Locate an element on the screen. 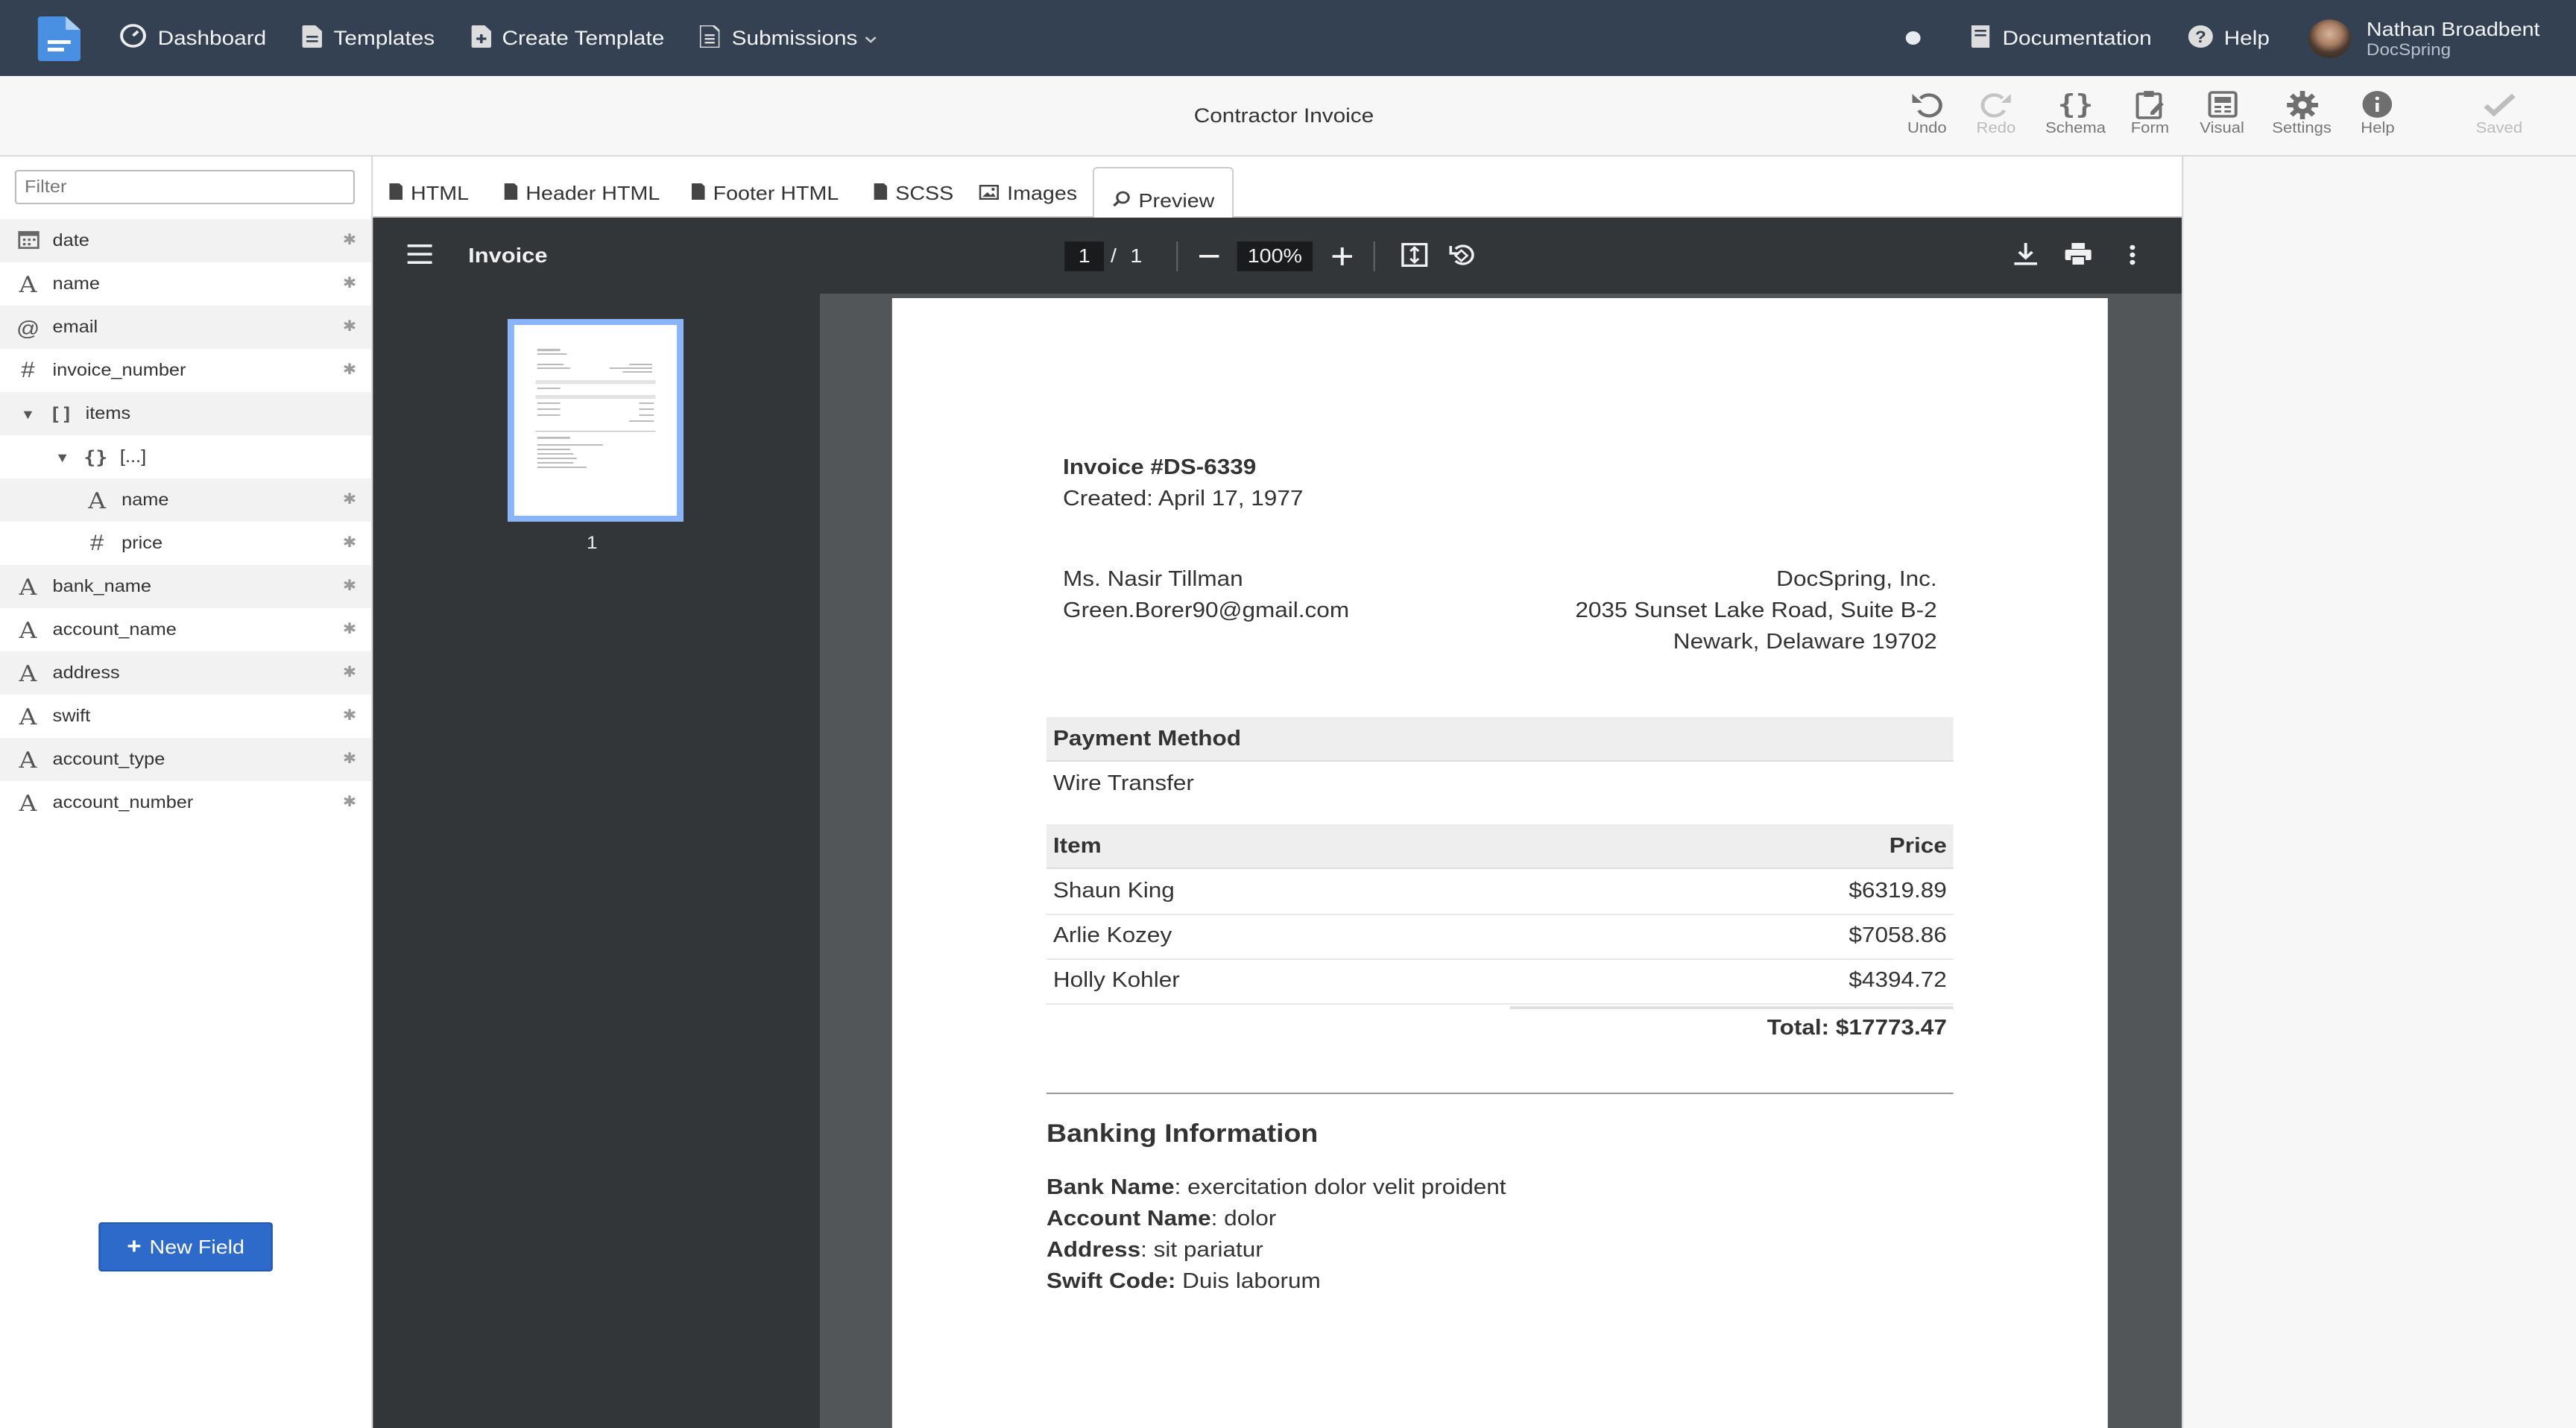 This screenshot has height=1428, width=2576. image-icon is located at coordinates (990, 193).